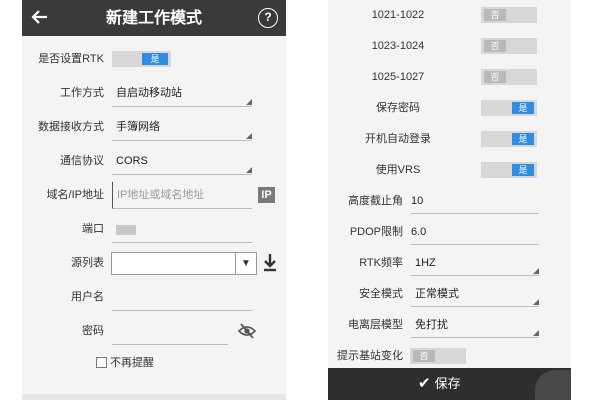 The width and height of the screenshot is (600, 400). What do you see at coordinates (509, 170) in the screenshot?
I see `use-vrs-toggle: 是` at bounding box center [509, 170].